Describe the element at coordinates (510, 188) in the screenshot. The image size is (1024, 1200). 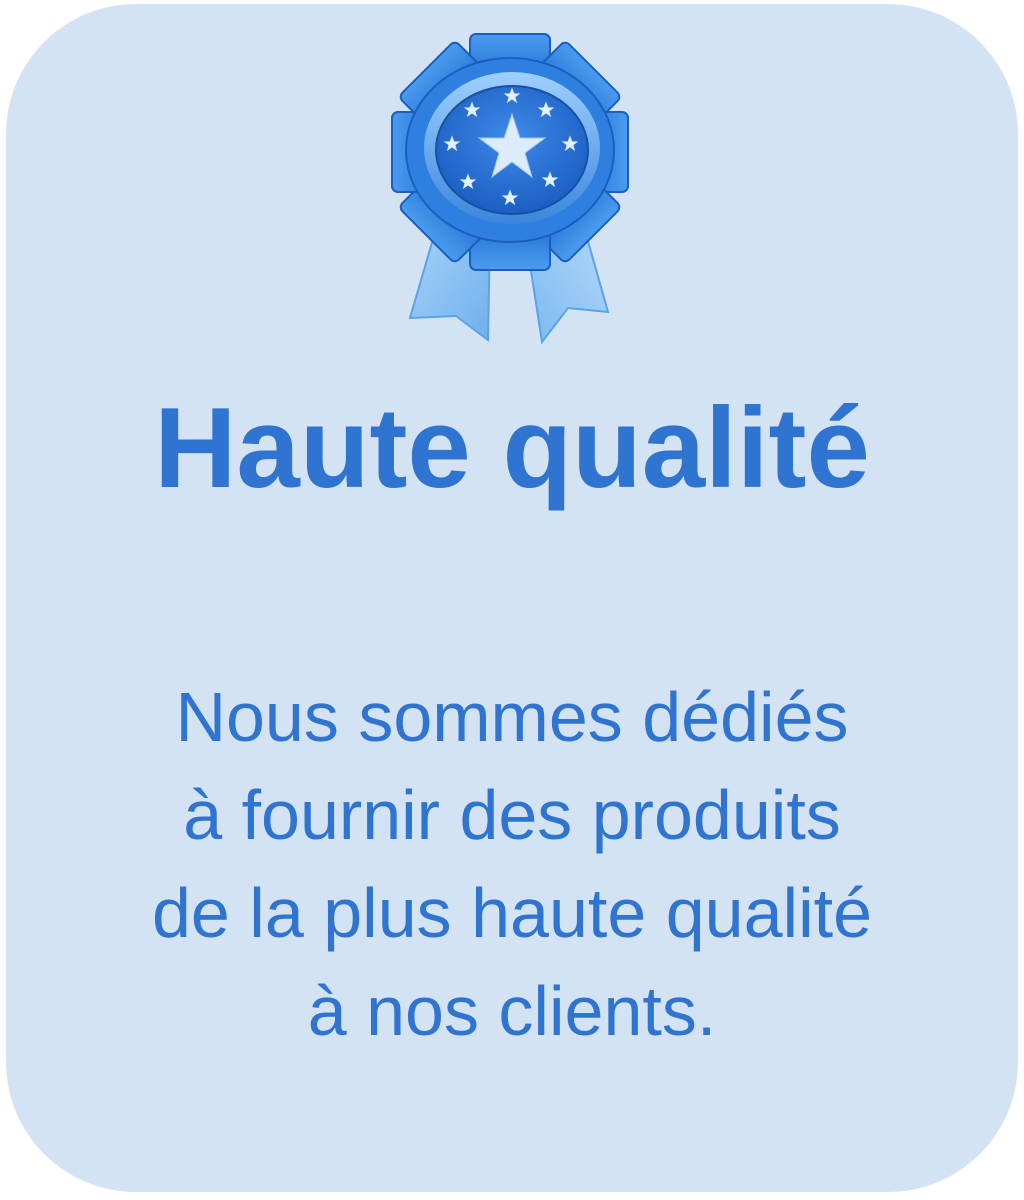
I see `award-ribbon-icon` at that location.